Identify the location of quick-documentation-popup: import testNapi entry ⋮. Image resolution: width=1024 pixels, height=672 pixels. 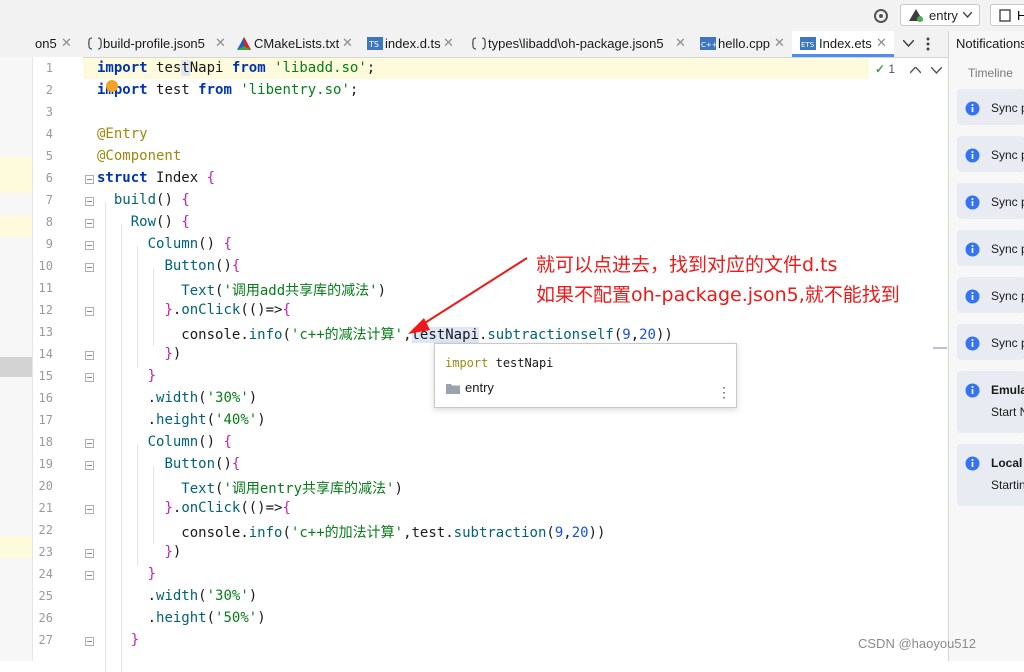
(585, 375).